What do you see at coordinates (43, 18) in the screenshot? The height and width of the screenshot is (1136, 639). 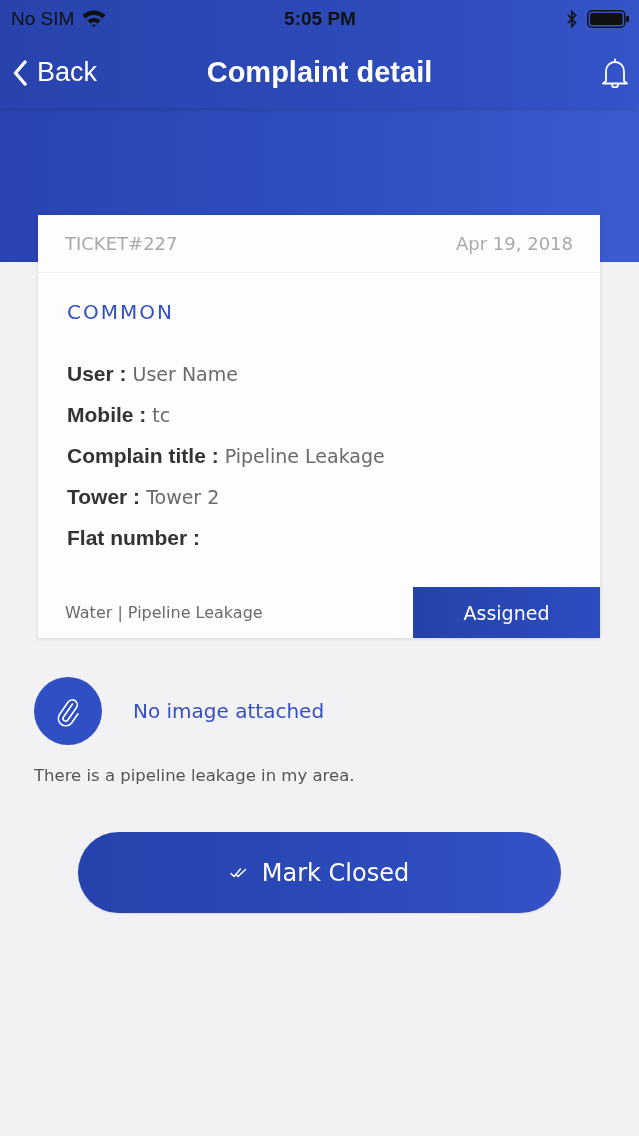 I see `carrier-label: No SIM` at bounding box center [43, 18].